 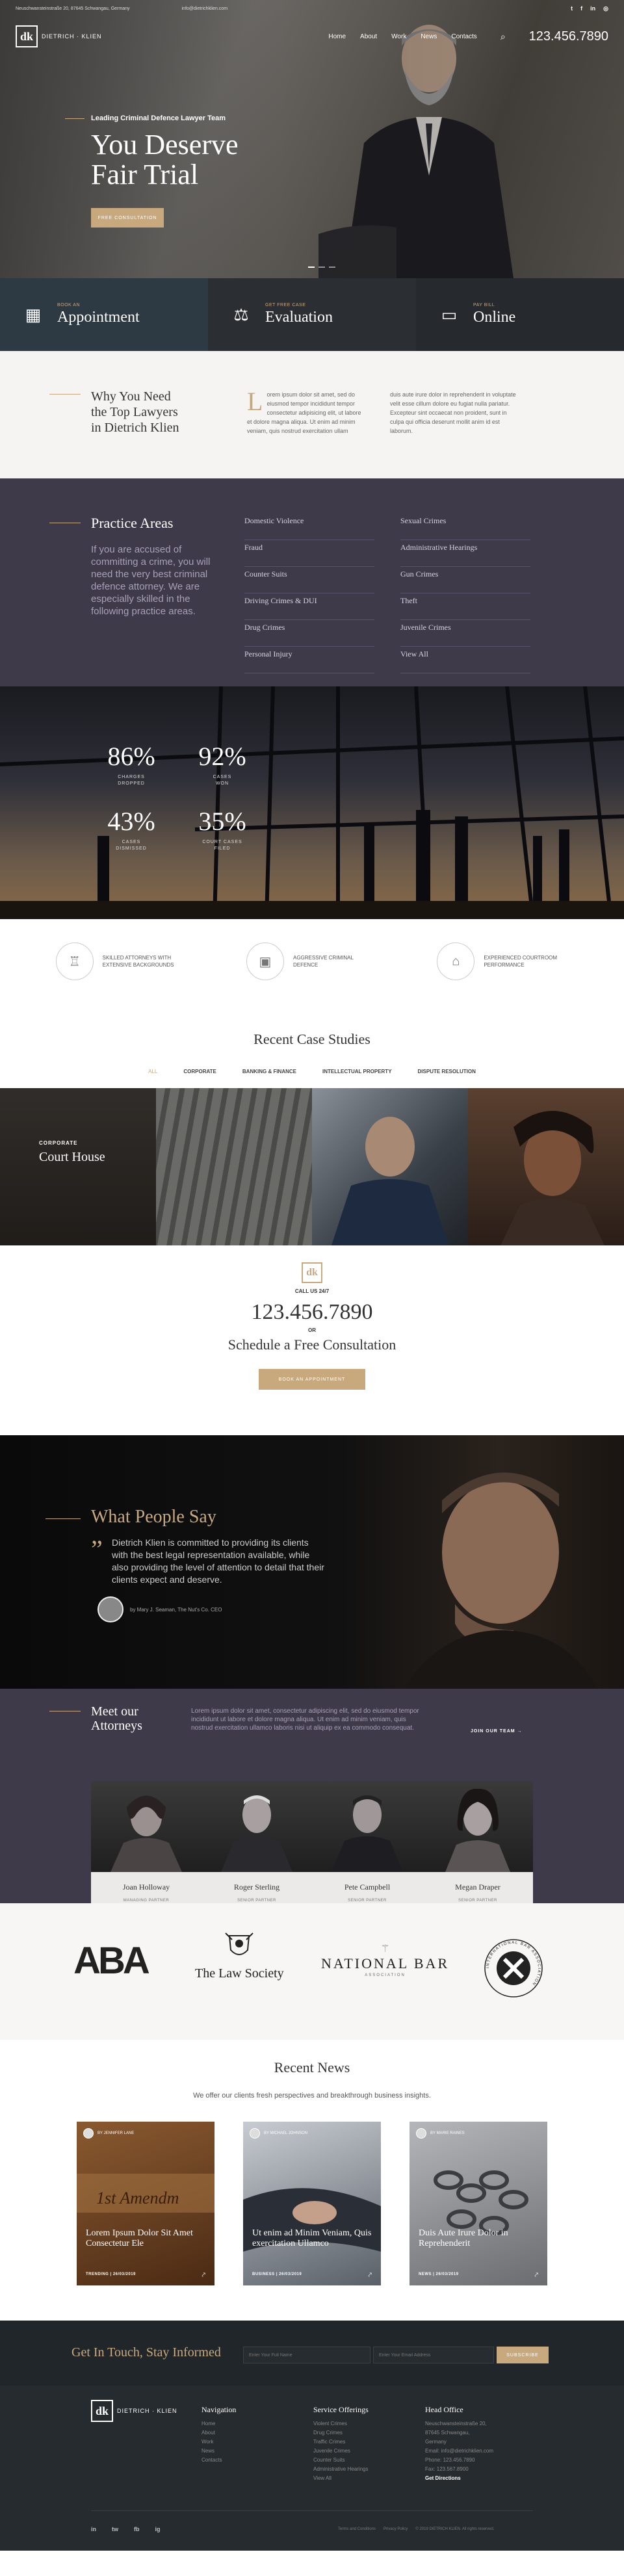 What do you see at coordinates (465, 527) in the screenshot?
I see `practice-item: Sexual Crimes` at bounding box center [465, 527].